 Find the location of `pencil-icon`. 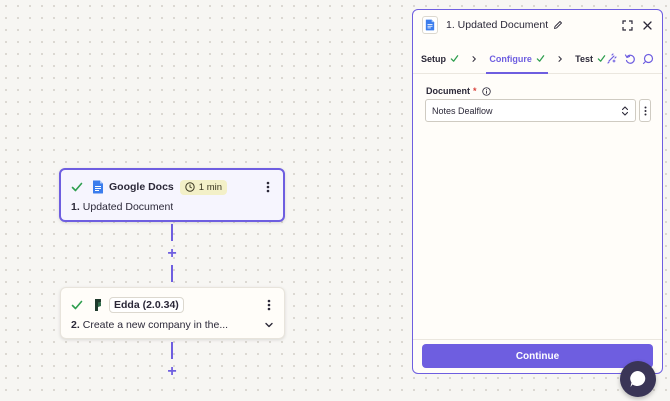

pencil-icon is located at coordinates (558, 25).